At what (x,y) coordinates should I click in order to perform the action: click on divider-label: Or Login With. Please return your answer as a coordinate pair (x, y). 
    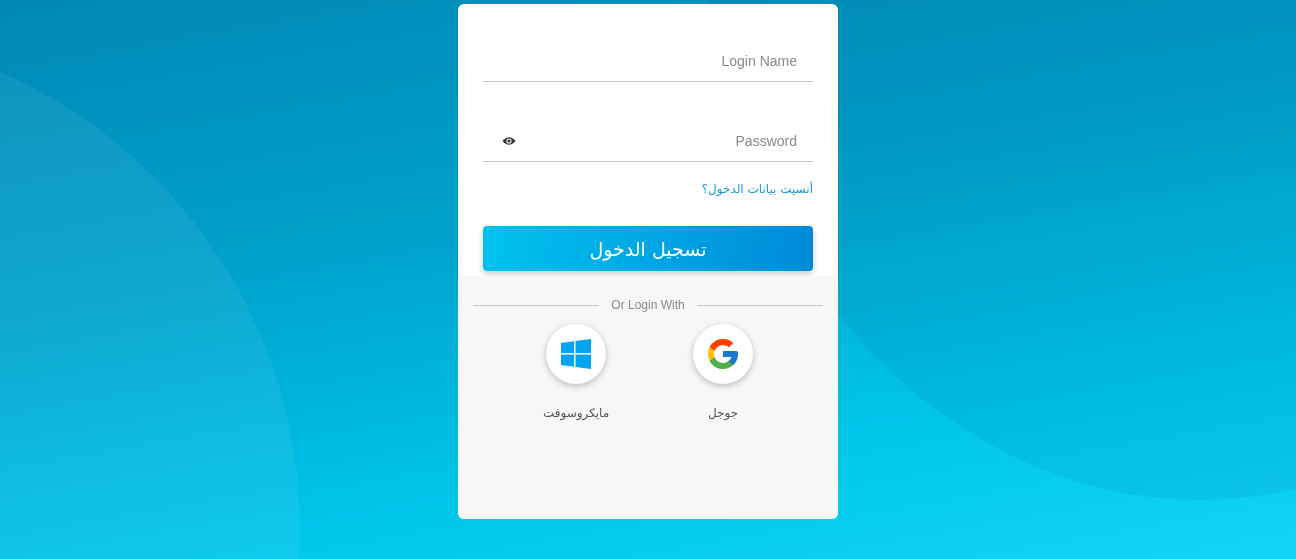
    Looking at the image, I should click on (648, 305).